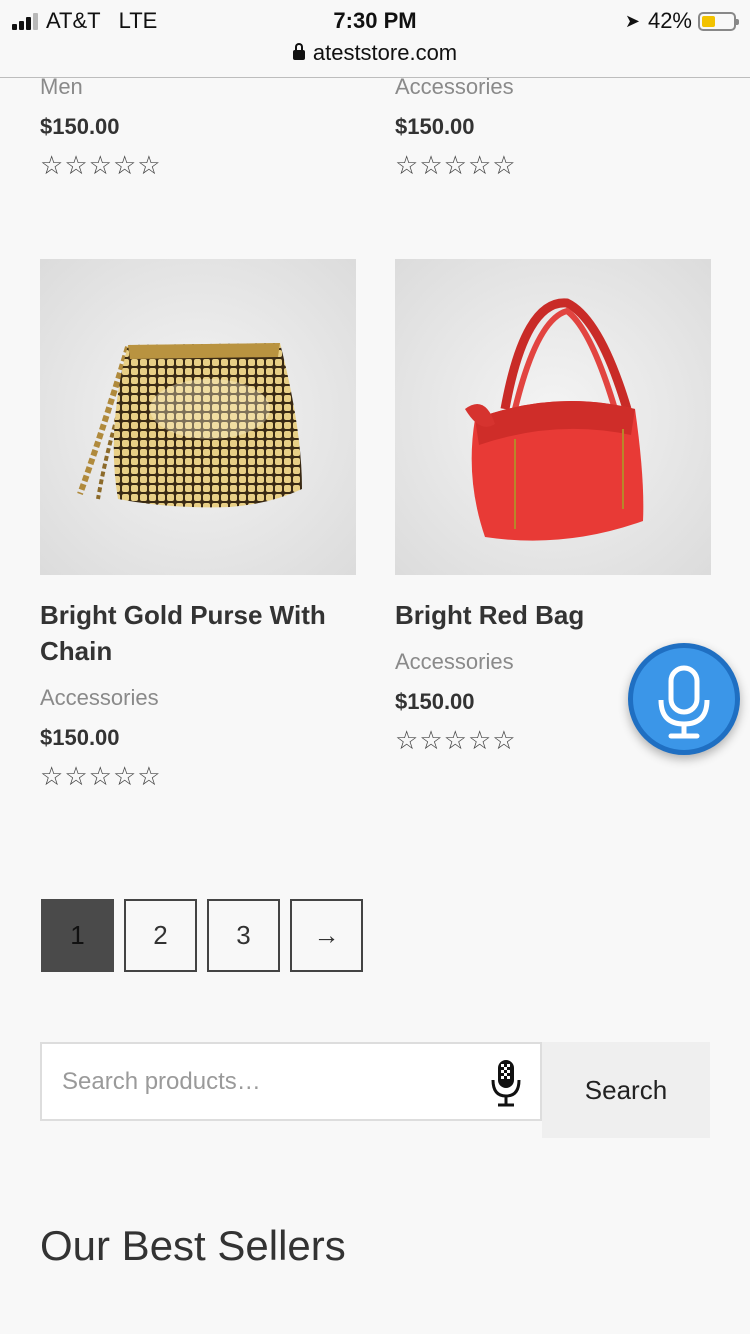  Describe the element at coordinates (160, 935) in the screenshot. I see `page-2-button: 2` at that location.